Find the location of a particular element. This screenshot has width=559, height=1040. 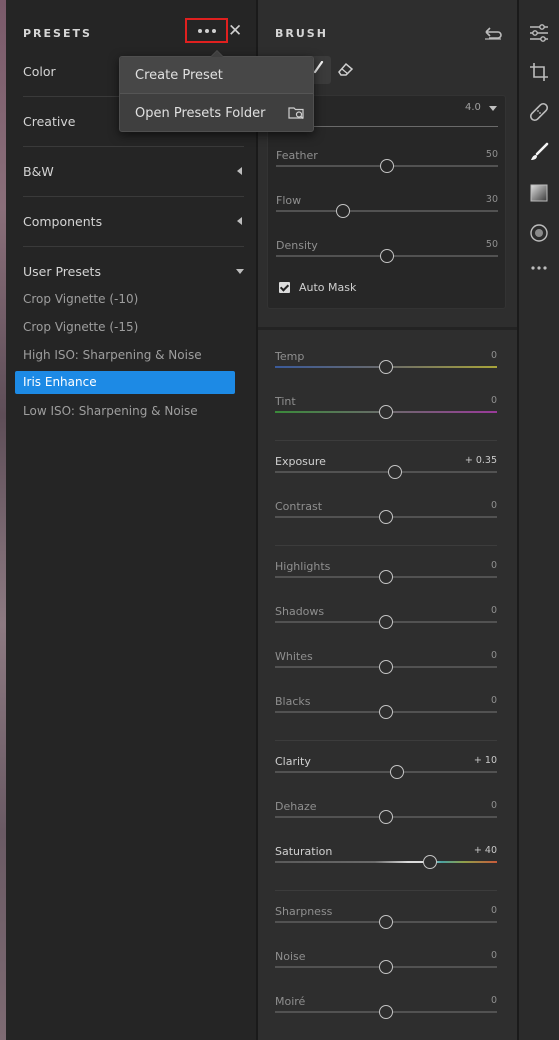

contrast-slider: Contrast 0 is located at coordinates (386, 522).